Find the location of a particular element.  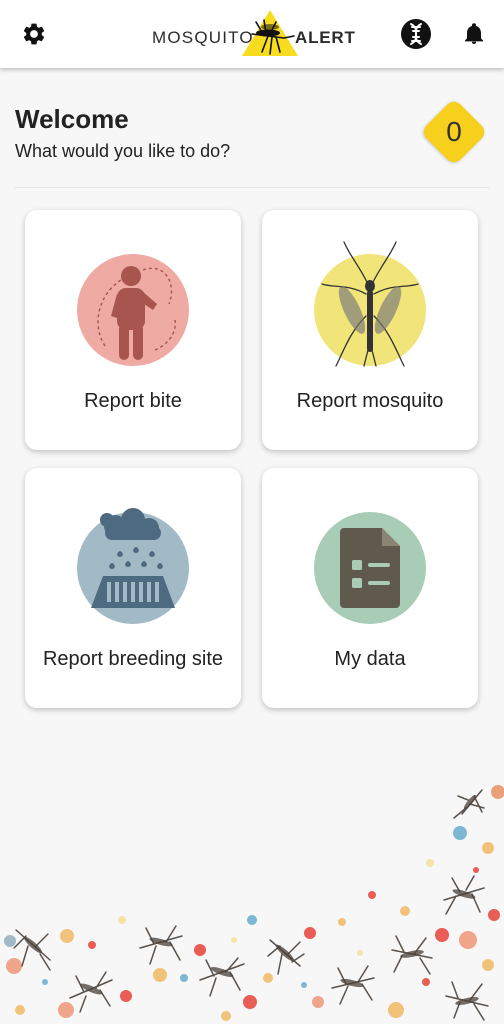

gear-icon is located at coordinates (34, 34).